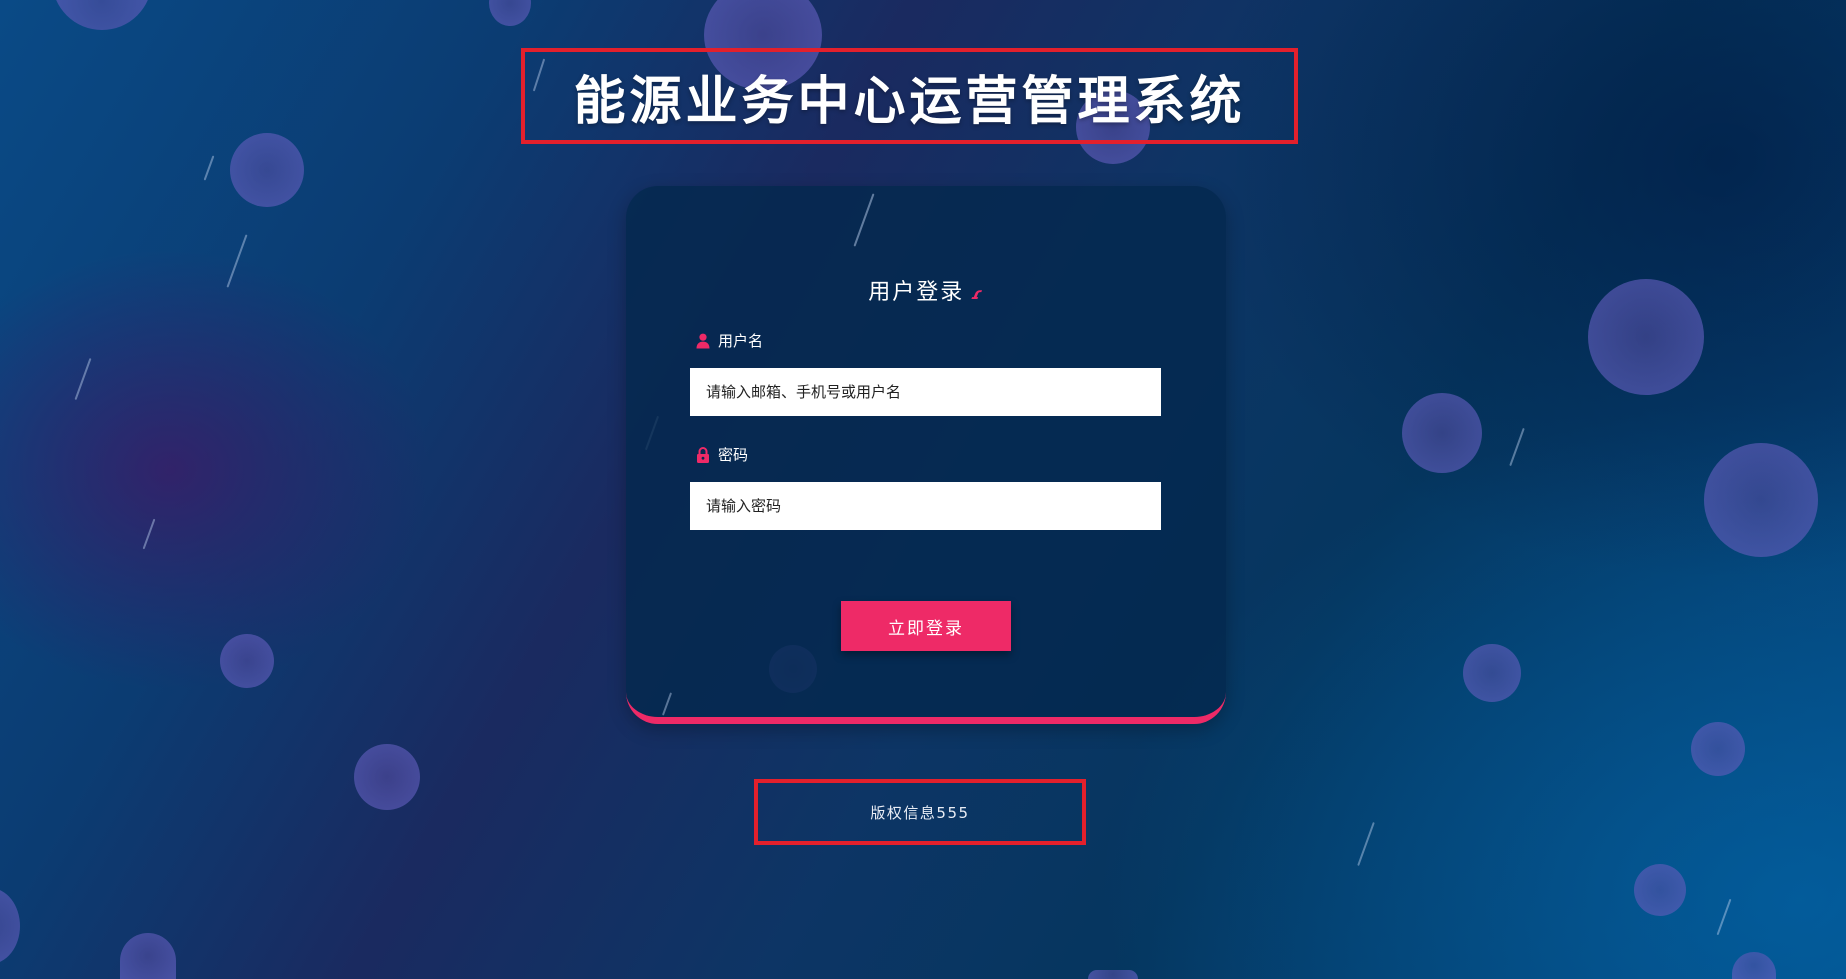 The width and height of the screenshot is (1846, 979). I want to click on username-label: 用户名, so click(729, 340).